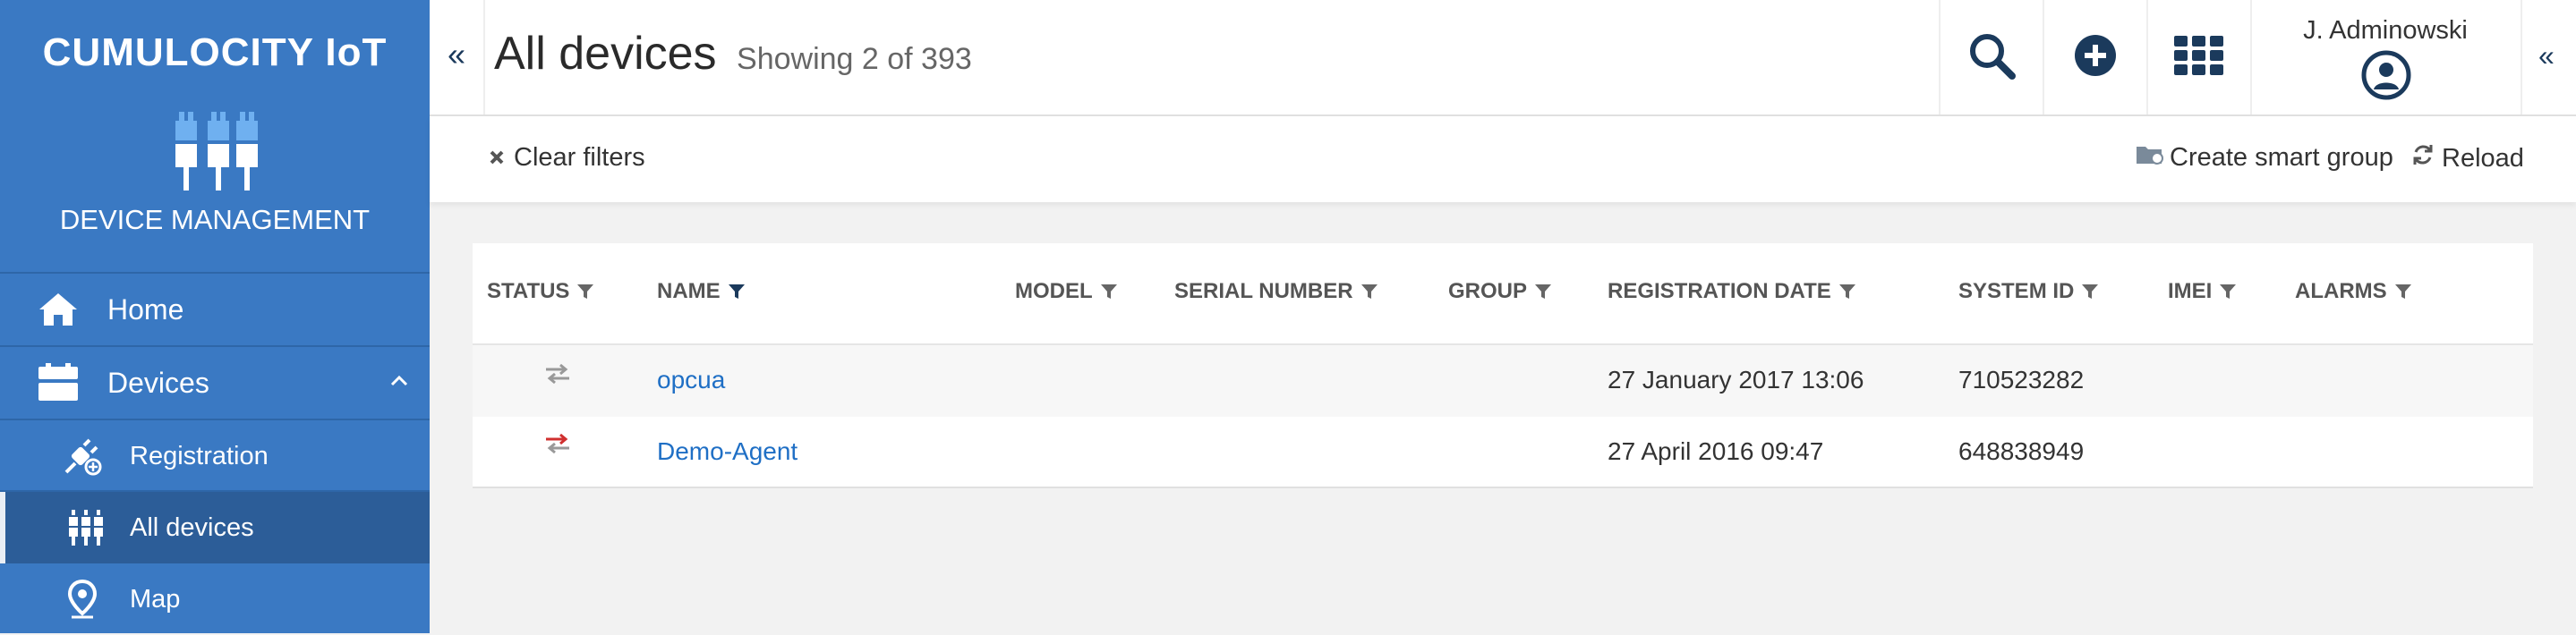  What do you see at coordinates (1054, 291) in the screenshot?
I see `column-header-label: MODEL` at bounding box center [1054, 291].